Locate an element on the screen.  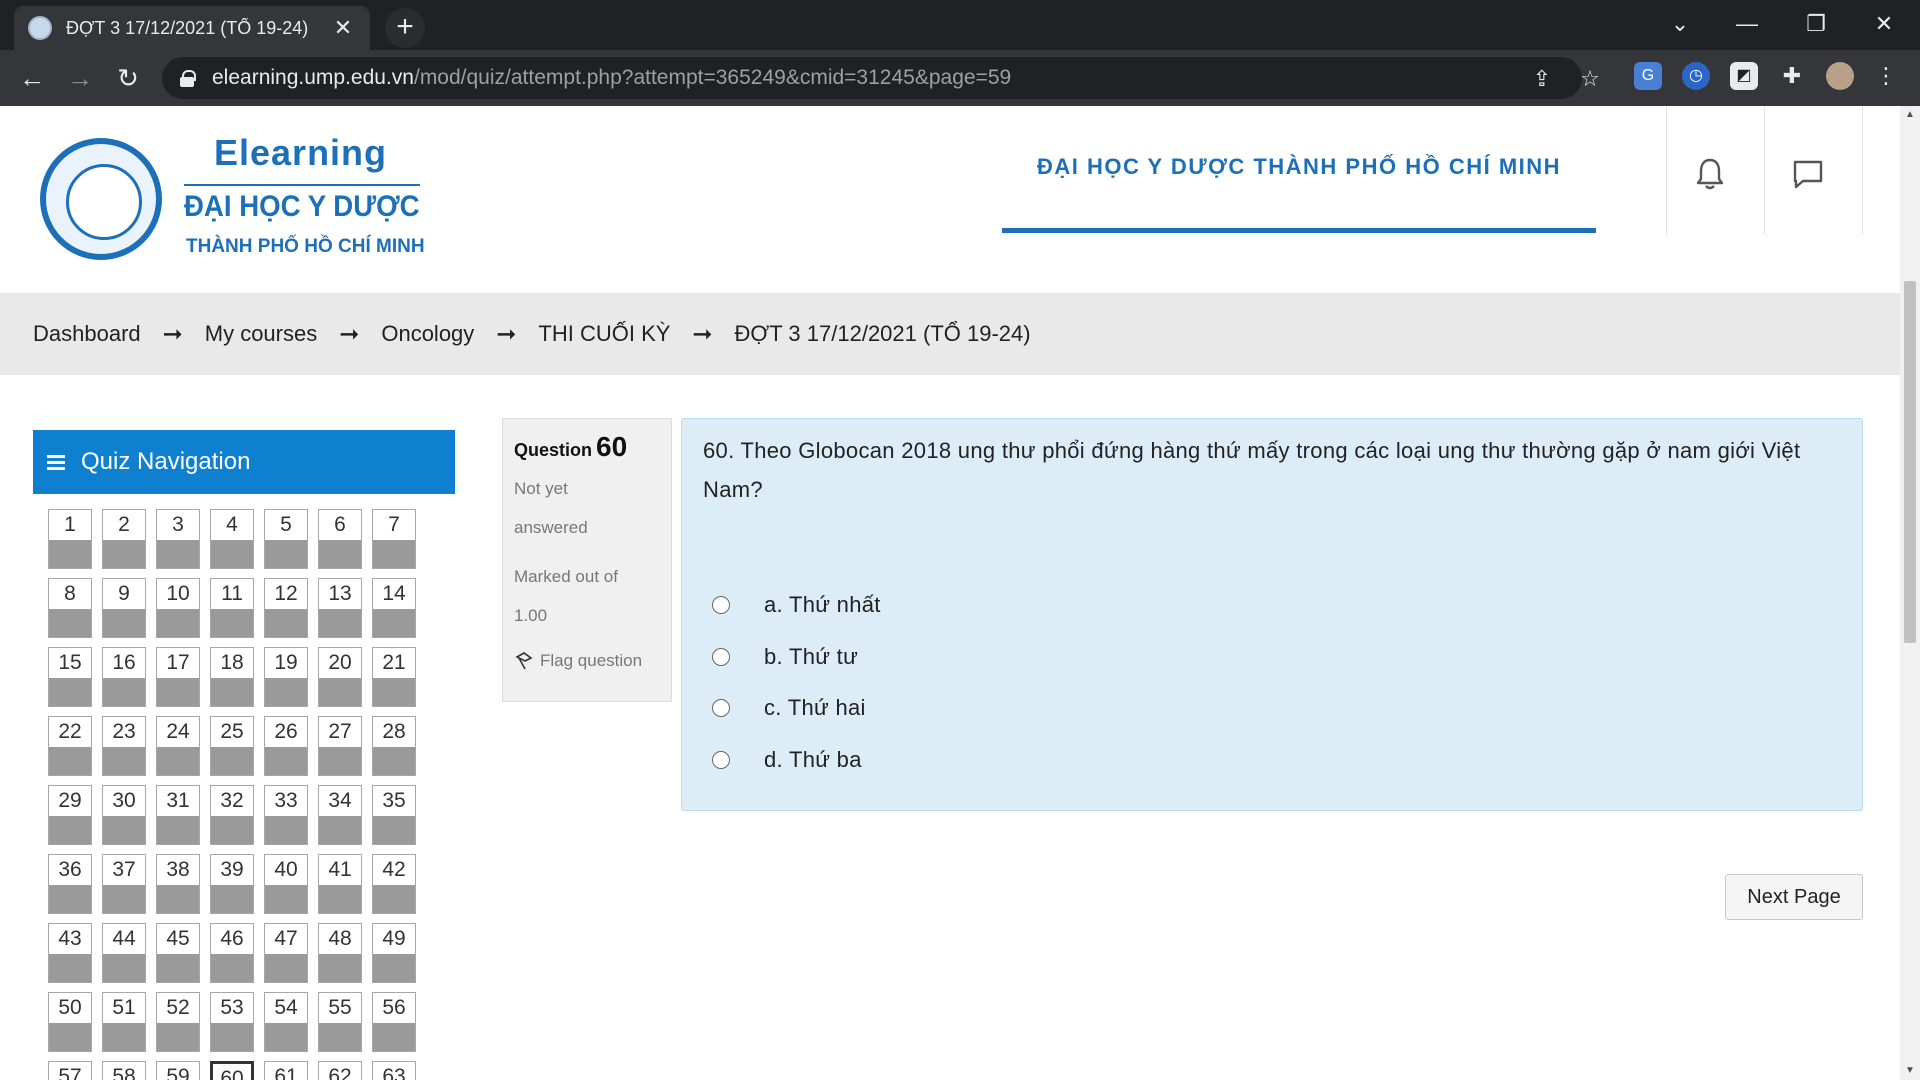
breadcrumb-my-courses: My courses is located at coordinates (261, 334).